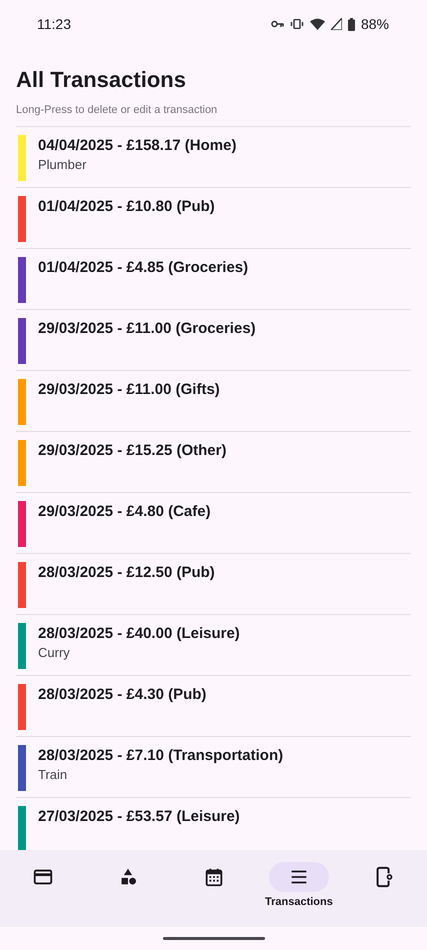 The height and width of the screenshot is (950, 427). Describe the element at coordinates (213, 401) in the screenshot. I see `transaction-row: 29/03/2025 - £11.00 (Gifts)` at that location.